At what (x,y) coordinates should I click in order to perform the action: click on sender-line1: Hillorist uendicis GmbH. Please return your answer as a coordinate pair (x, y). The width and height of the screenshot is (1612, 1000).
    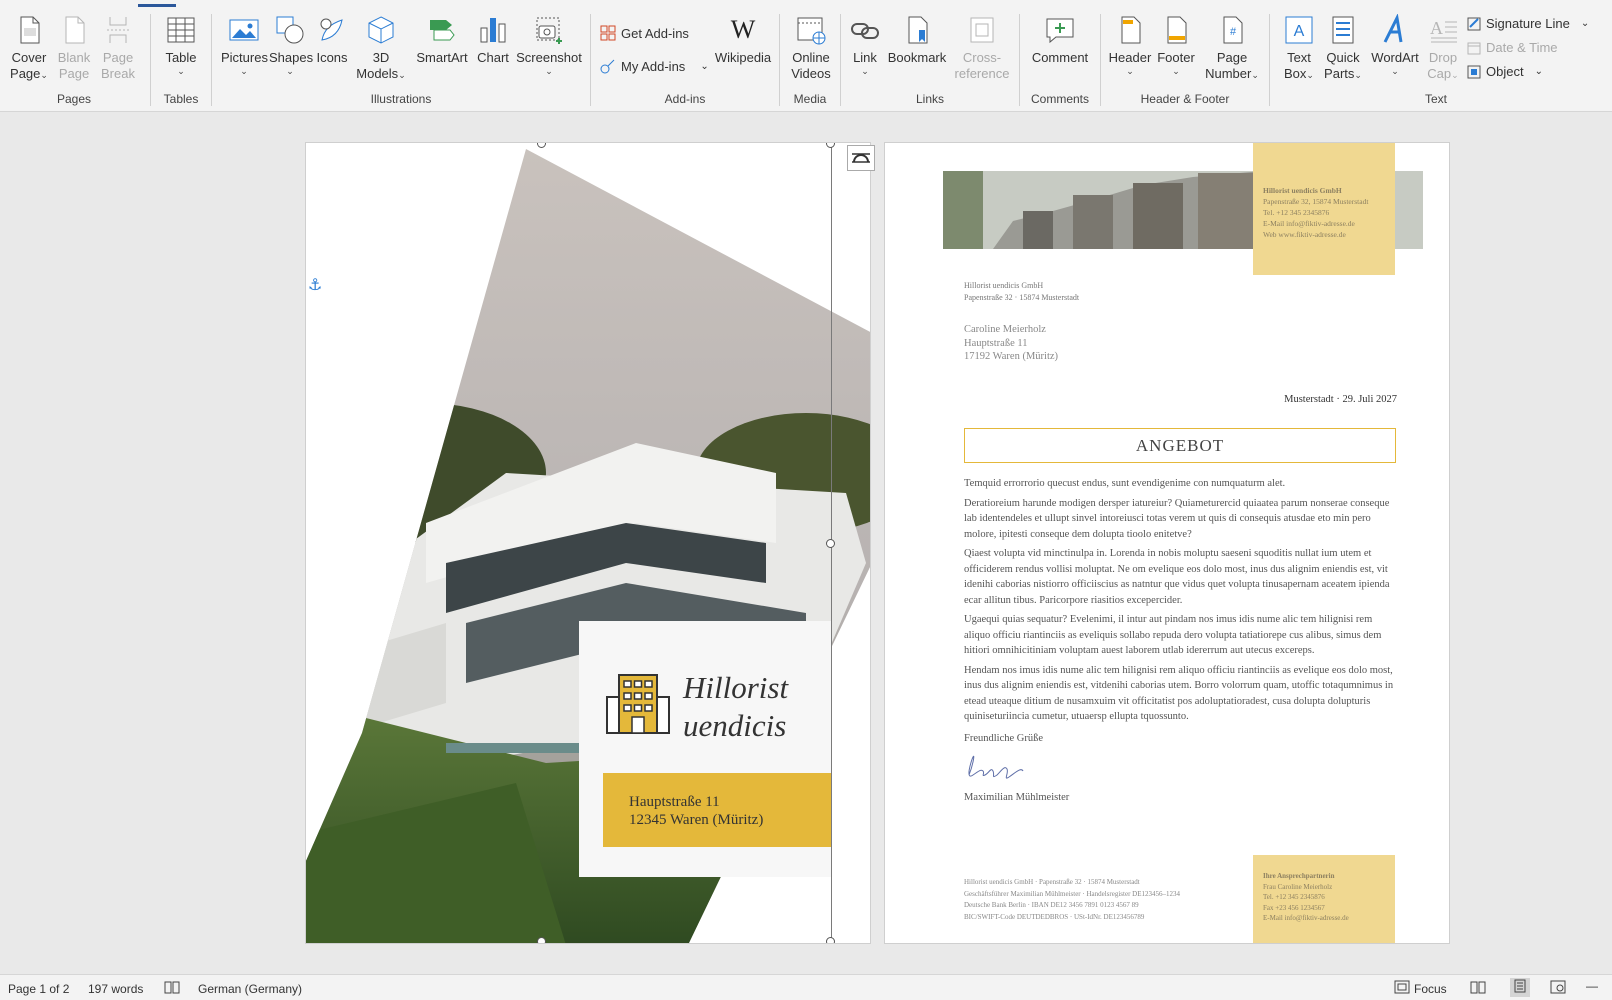
    Looking at the image, I should click on (1004, 285).